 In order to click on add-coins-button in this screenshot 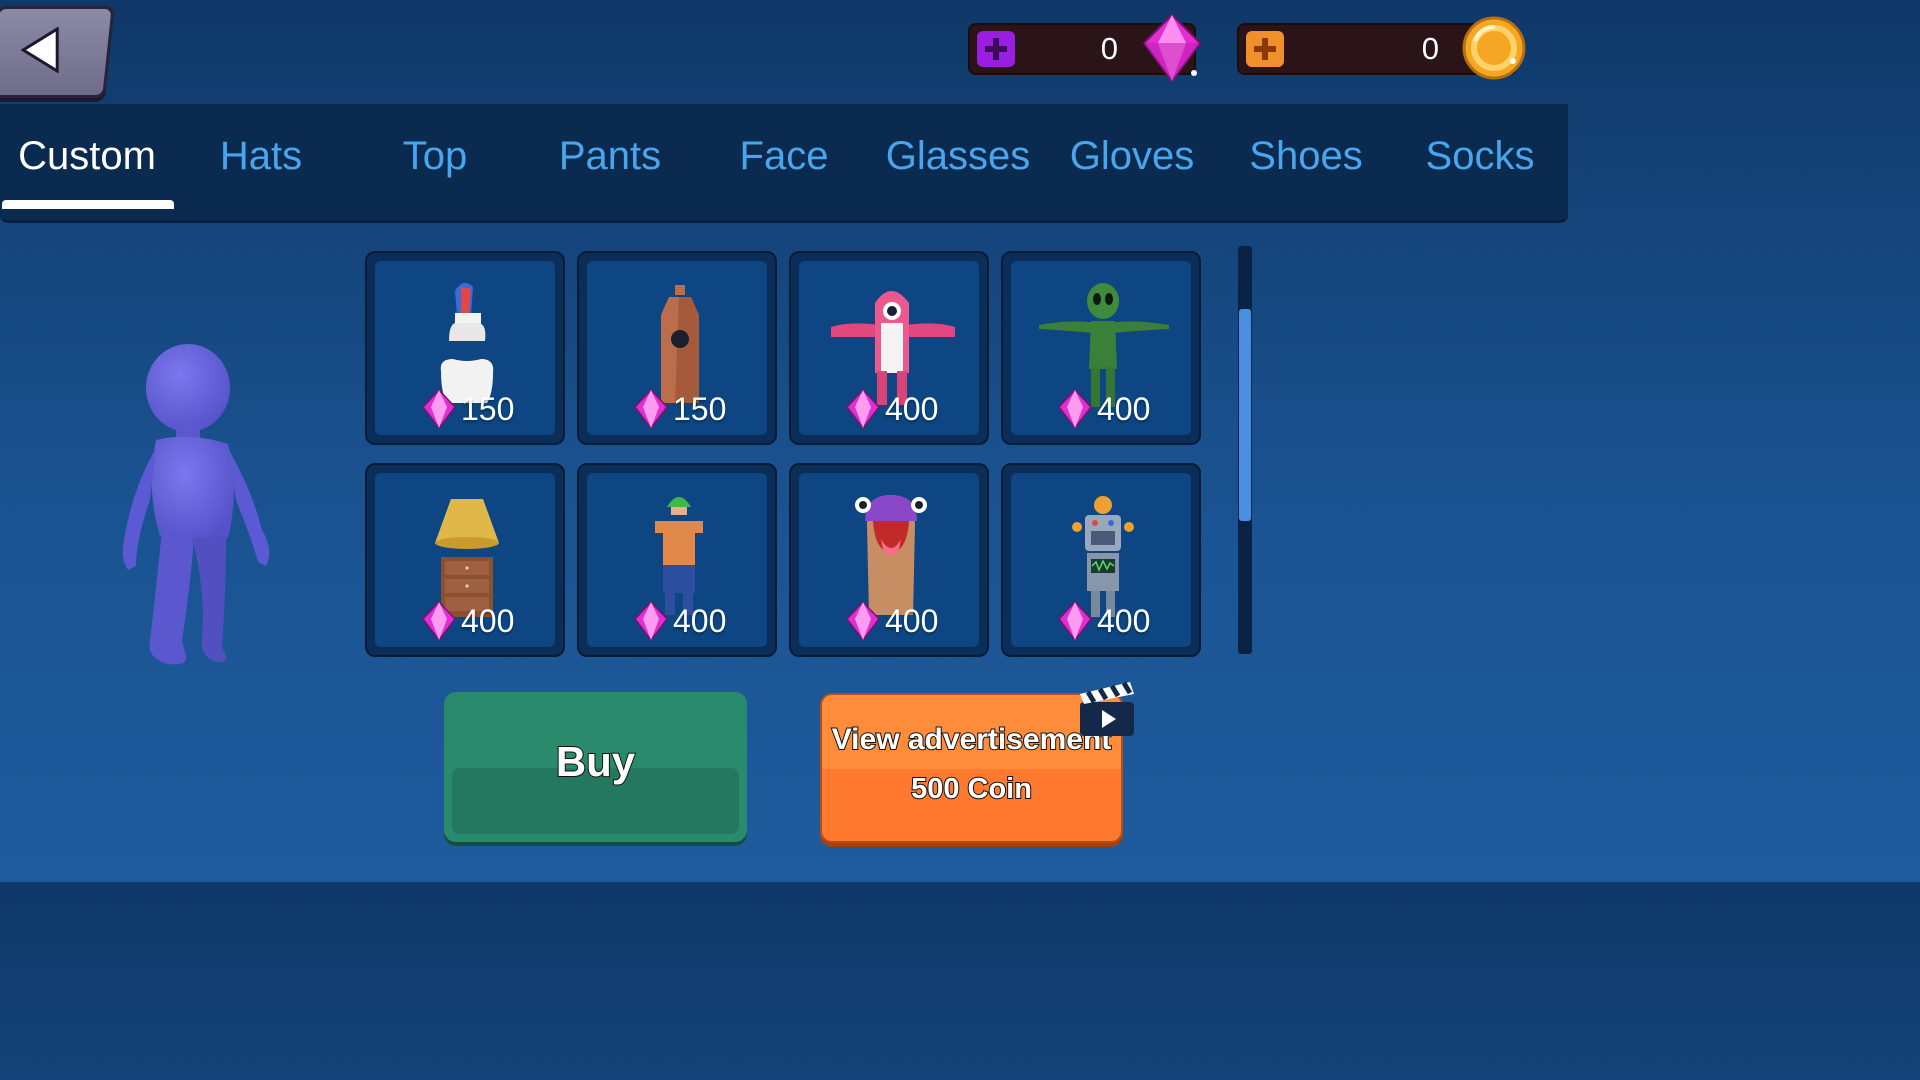, I will do `click(1265, 49)`.